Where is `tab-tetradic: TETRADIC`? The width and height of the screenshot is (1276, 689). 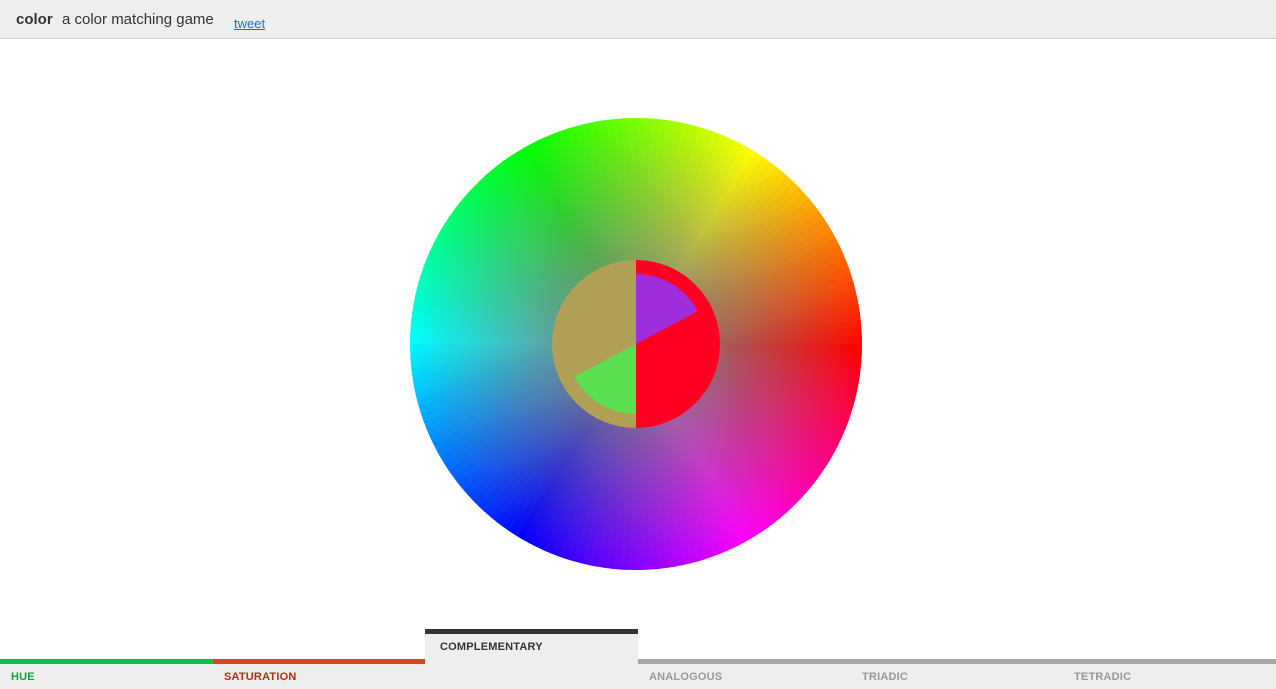
tab-tetradic: TETRADIC is located at coordinates (1169, 674).